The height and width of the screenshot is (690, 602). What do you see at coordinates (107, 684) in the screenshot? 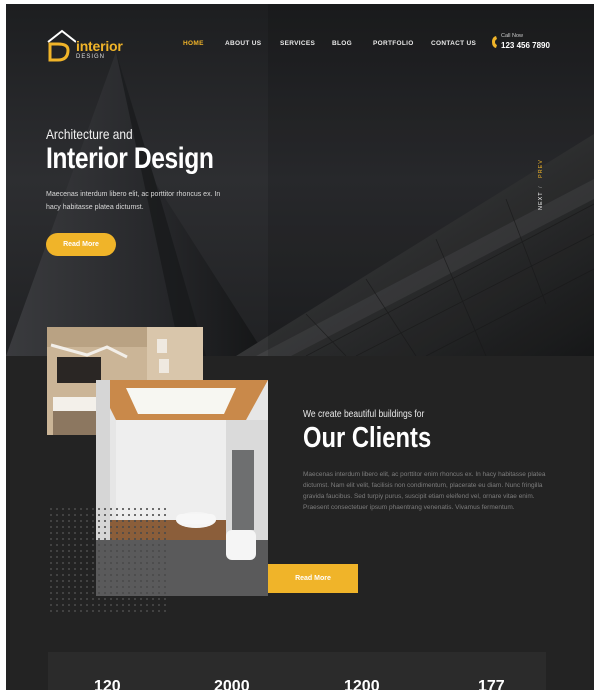
I see `stat-value: 120` at bounding box center [107, 684].